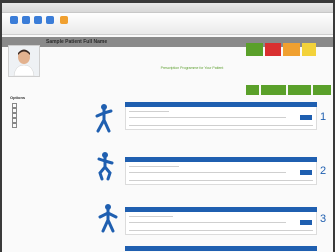 The height and width of the screenshot is (252, 335). Describe the element at coordinates (273, 49) in the screenshot. I see `status-red` at that location.